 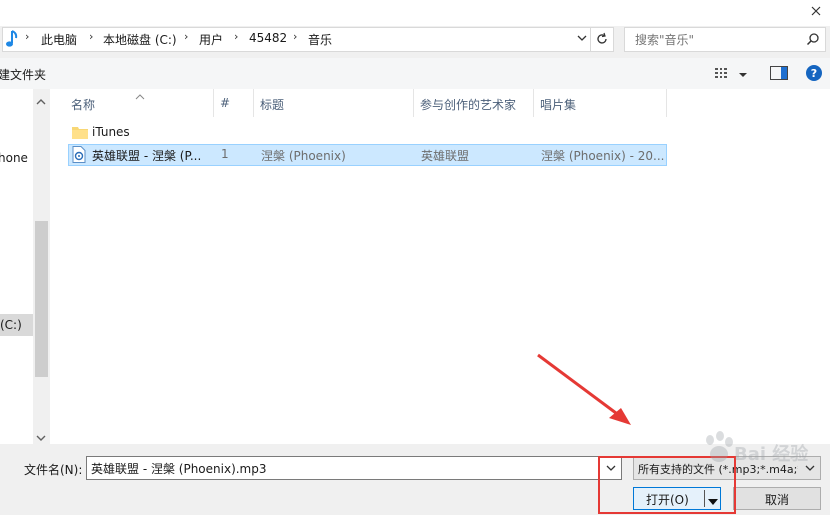 What do you see at coordinates (590, 39) in the screenshot?
I see `address-divider` at bounding box center [590, 39].